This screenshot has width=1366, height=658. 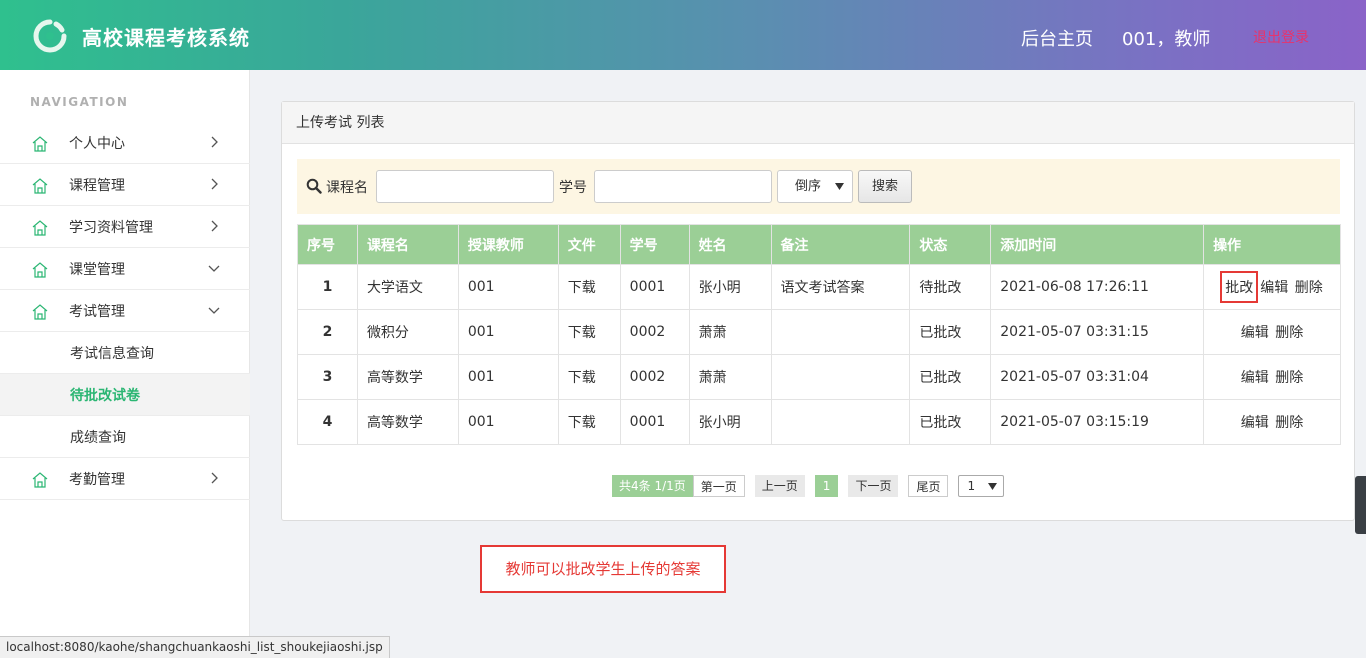 What do you see at coordinates (603, 569) in the screenshot?
I see `annotation-callout: 教师可以批改学生上传的答案` at bounding box center [603, 569].